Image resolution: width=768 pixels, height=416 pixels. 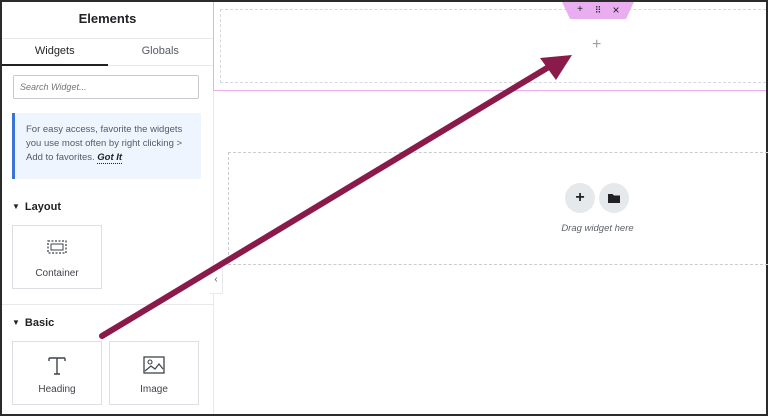 I want to click on section-handle: + ⠿ ×, so click(x=598, y=10).